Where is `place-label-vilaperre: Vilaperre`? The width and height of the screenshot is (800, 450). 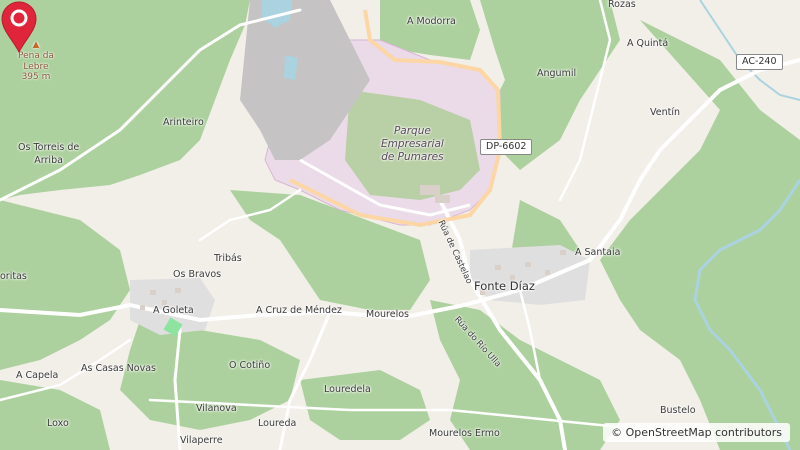
place-label-vilaperre: Vilaperre is located at coordinates (201, 440).